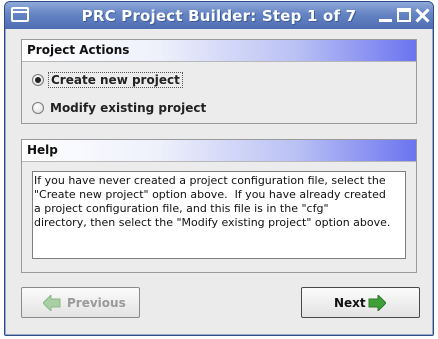 Image resolution: width=438 pixels, height=339 pixels. I want to click on create-new-project-label: Create new project, so click(115, 80).